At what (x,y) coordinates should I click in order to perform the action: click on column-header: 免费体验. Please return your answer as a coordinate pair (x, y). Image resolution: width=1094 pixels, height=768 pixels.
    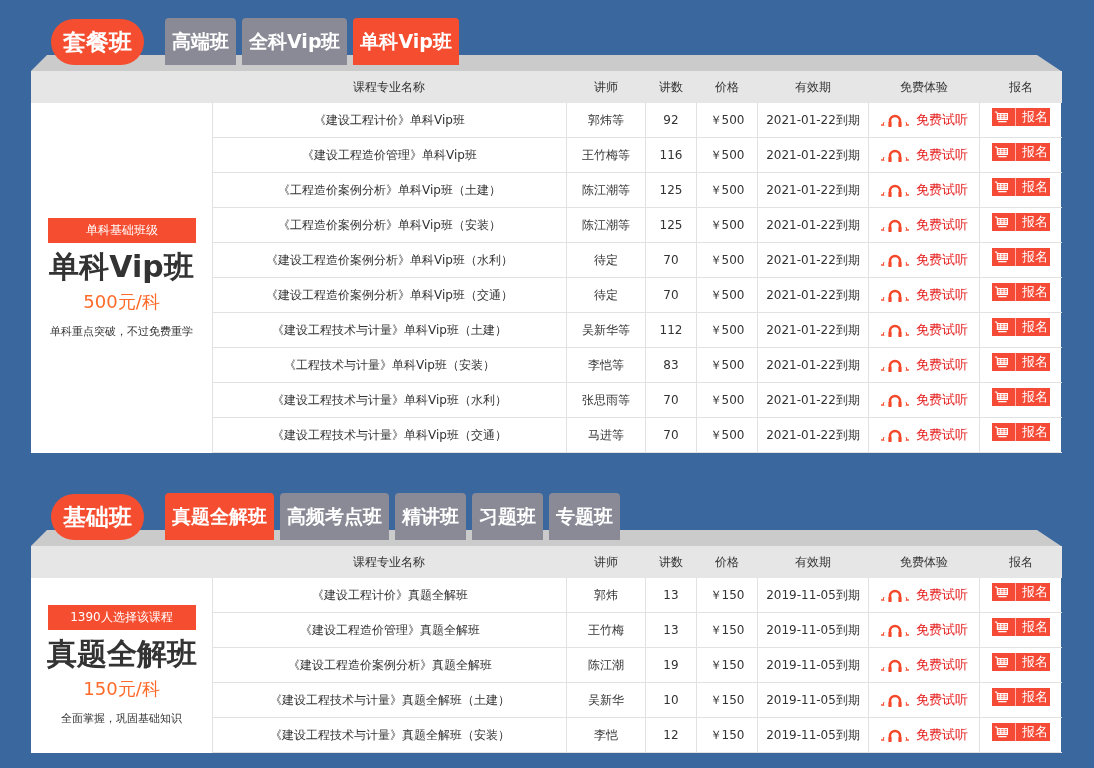
    Looking at the image, I should click on (923, 562).